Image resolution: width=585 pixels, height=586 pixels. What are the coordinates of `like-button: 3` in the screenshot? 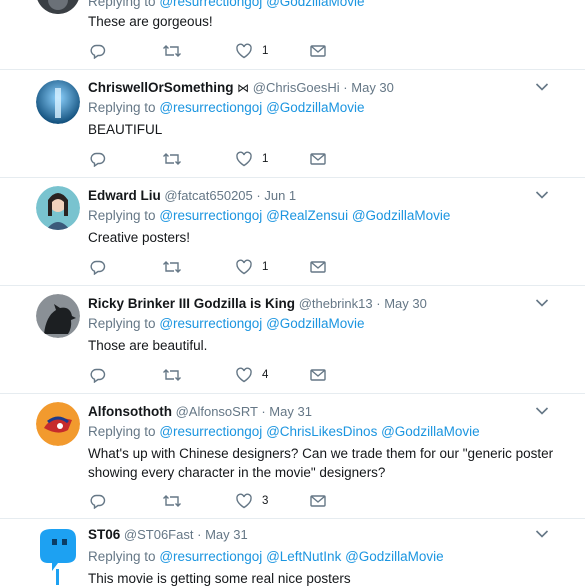 It's located at (251, 501).